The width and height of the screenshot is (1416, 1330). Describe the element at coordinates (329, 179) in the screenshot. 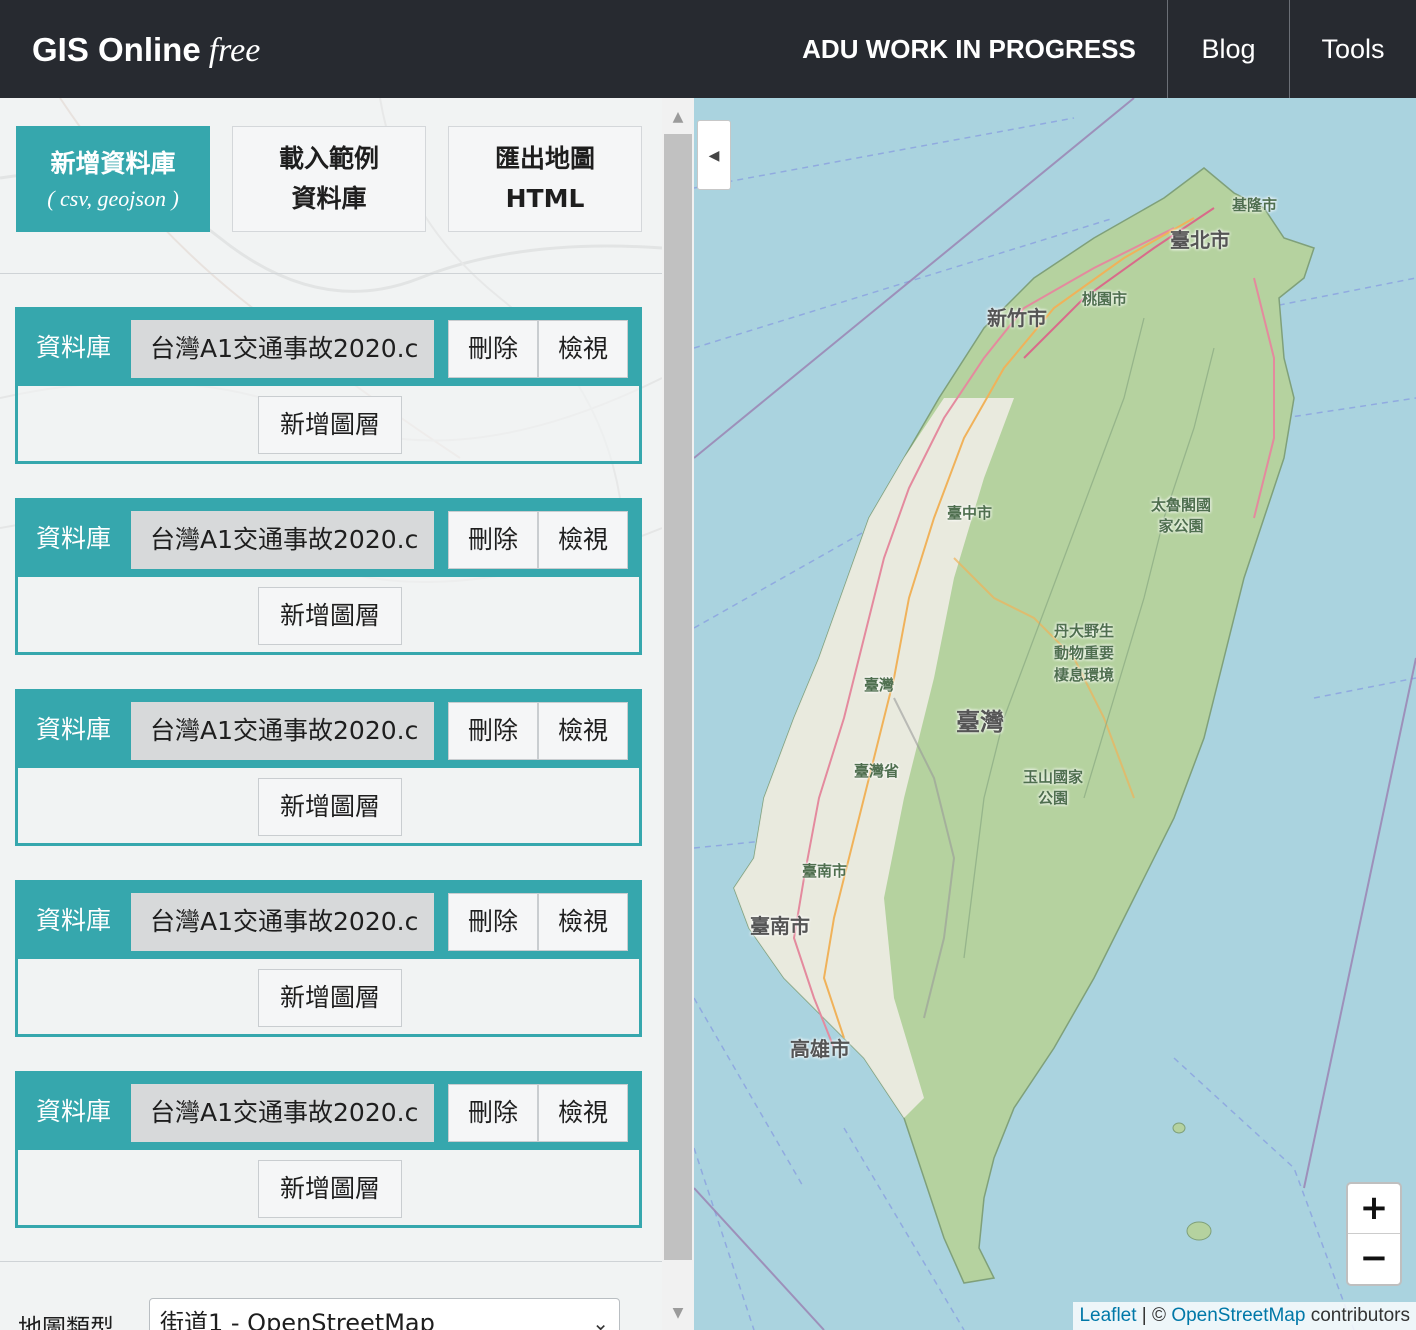

I see `load-example-button: 載入範例 資料庫` at that location.